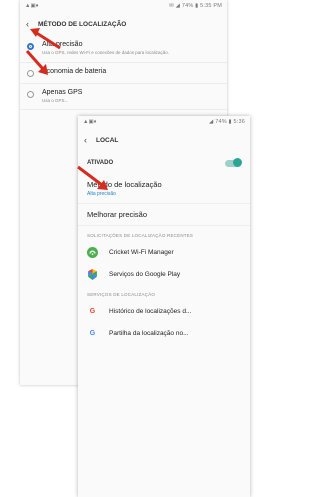  Describe the element at coordinates (237, 162) in the screenshot. I see `switch-knob` at that location.